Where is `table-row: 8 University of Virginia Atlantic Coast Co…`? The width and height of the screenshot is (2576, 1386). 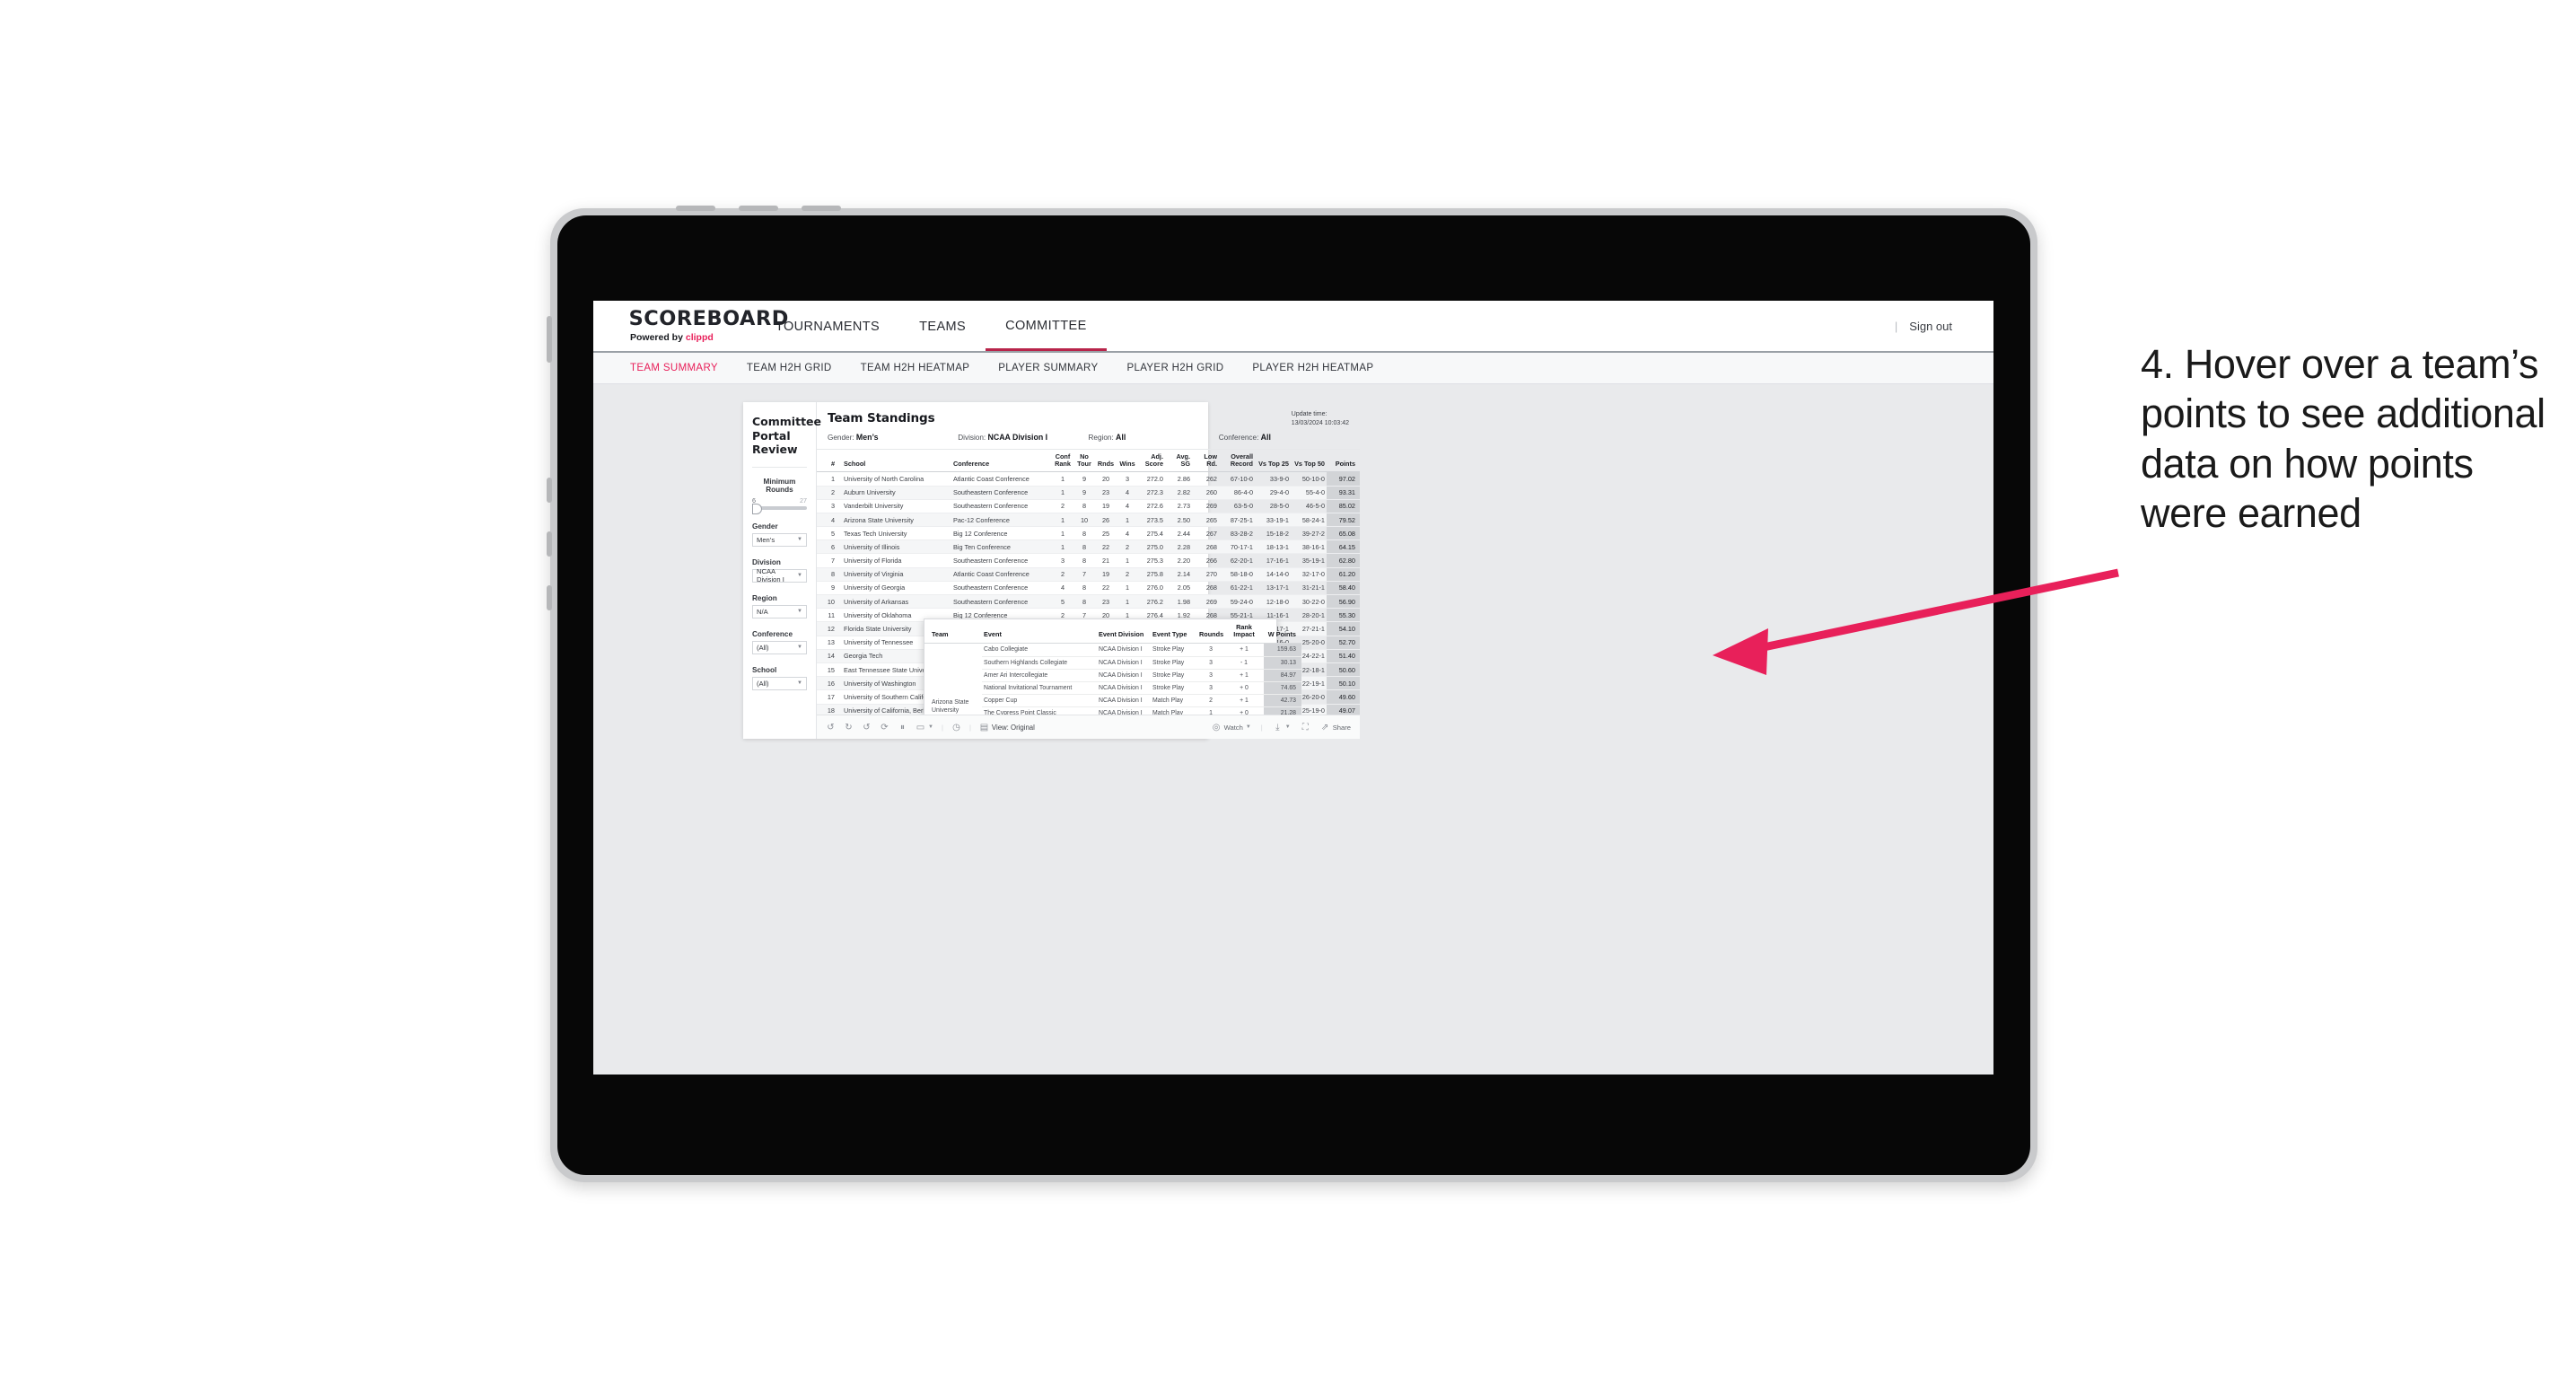
table-row: 8 University of Virginia Atlantic Coast Co… is located at coordinates (1088, 575).